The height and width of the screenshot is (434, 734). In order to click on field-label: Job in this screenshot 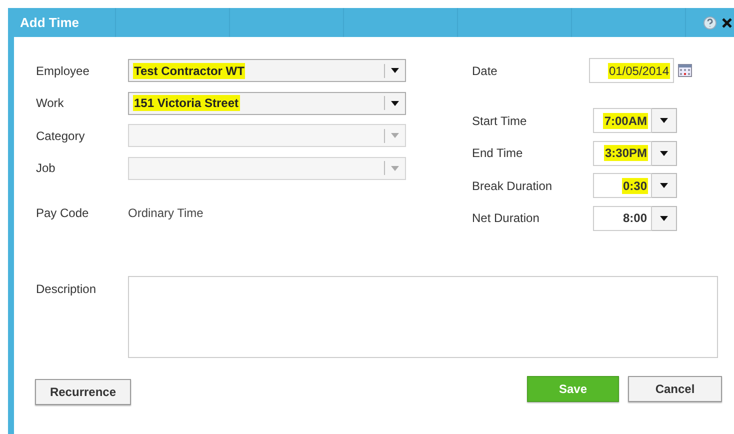, I will do `click(46, 168)`.